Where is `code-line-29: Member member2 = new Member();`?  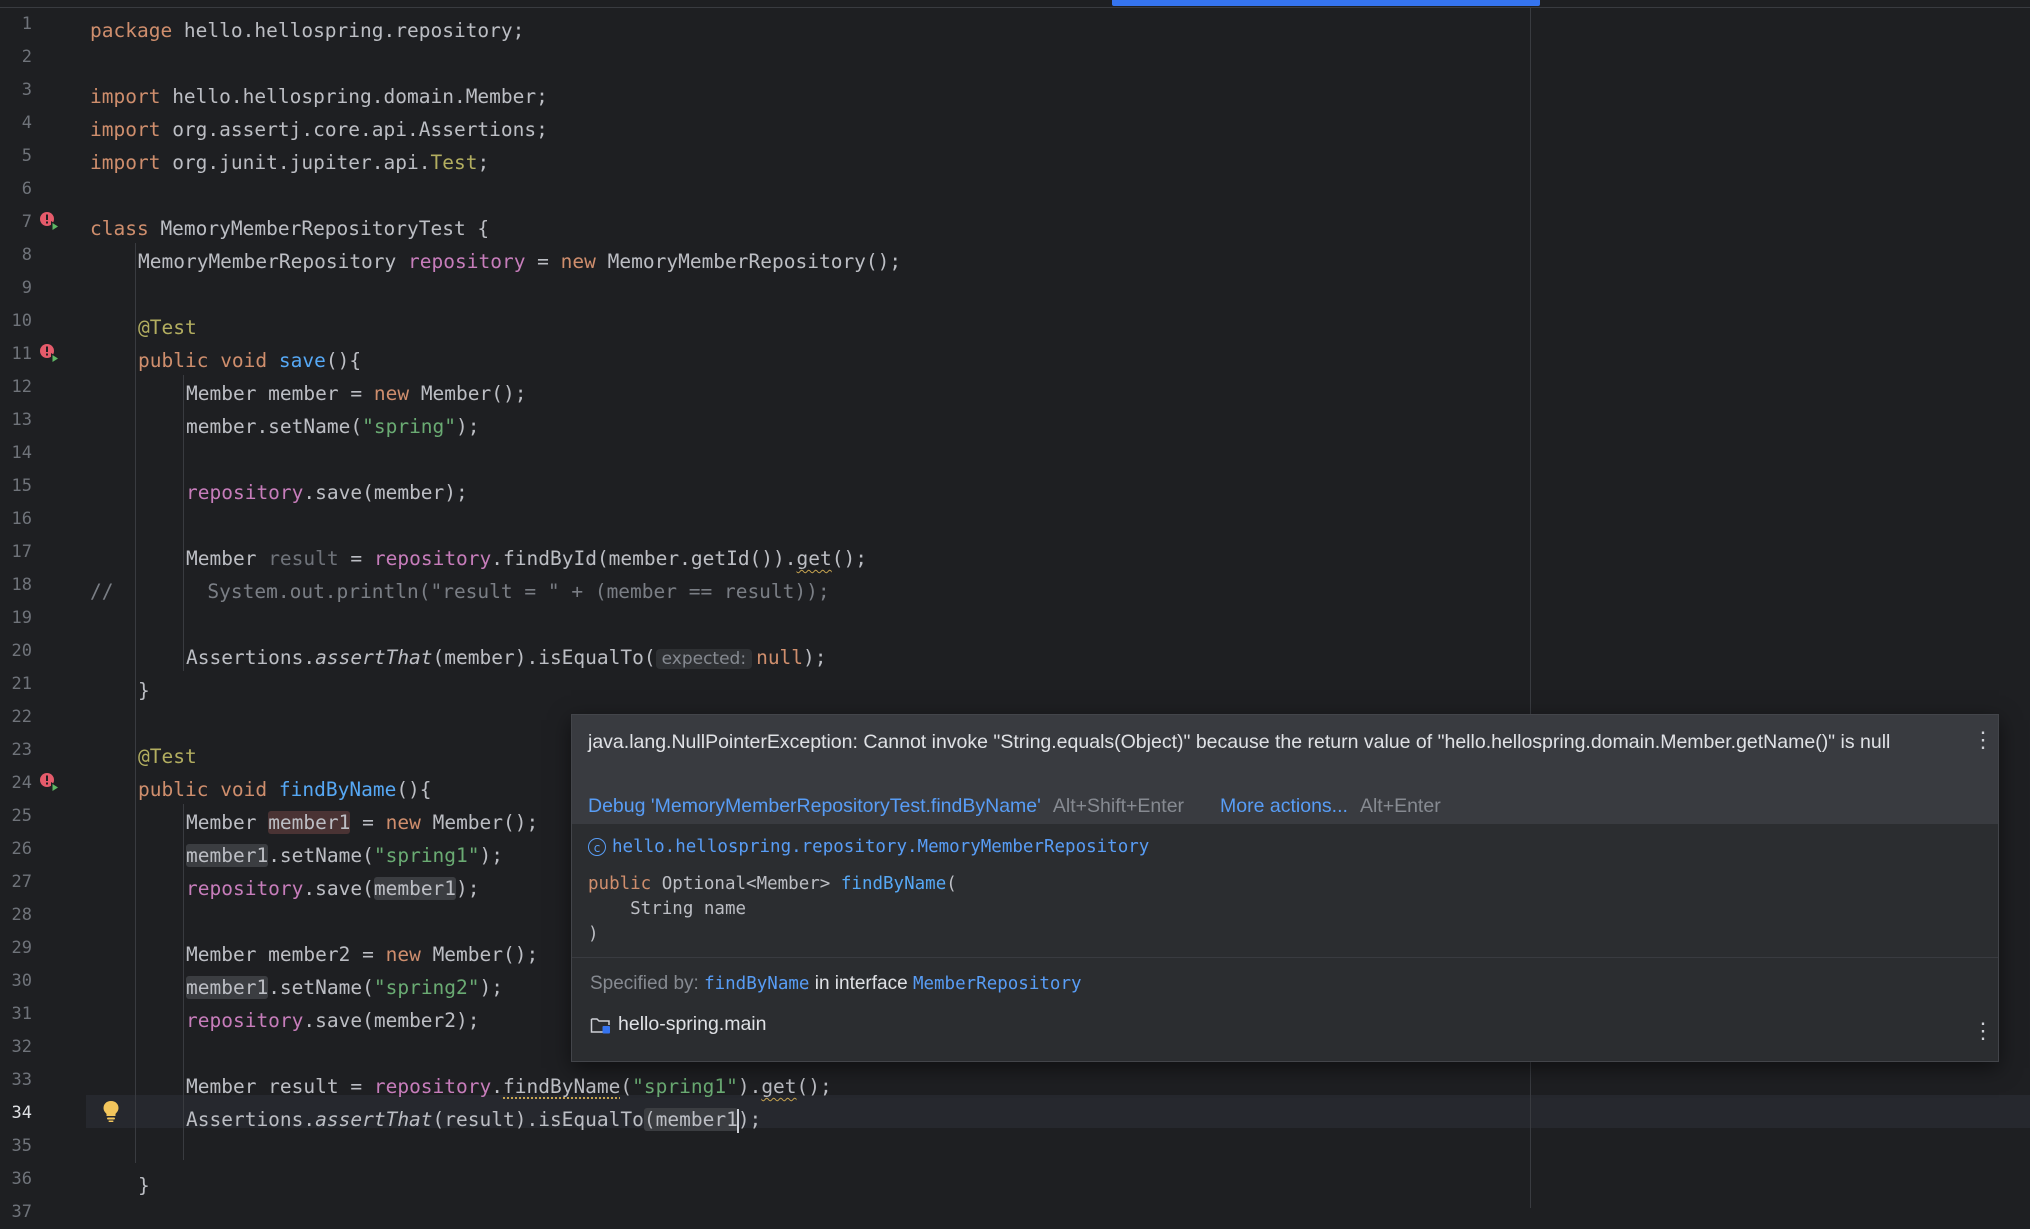 code-line-29: Member member2 = new Member(); is located at coordinates (362, 954).